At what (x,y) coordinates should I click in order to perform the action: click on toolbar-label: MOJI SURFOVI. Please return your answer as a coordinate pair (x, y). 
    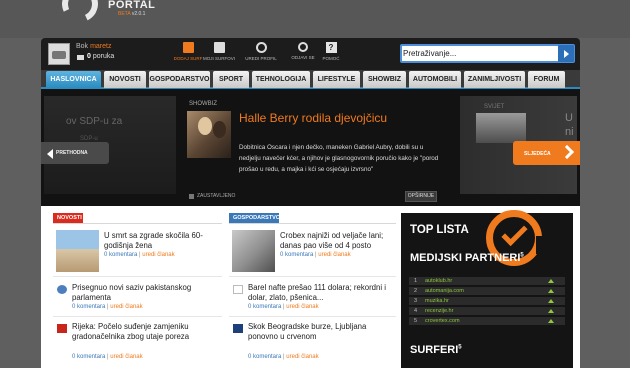
    Looking at the image, I should click on (218, 58).